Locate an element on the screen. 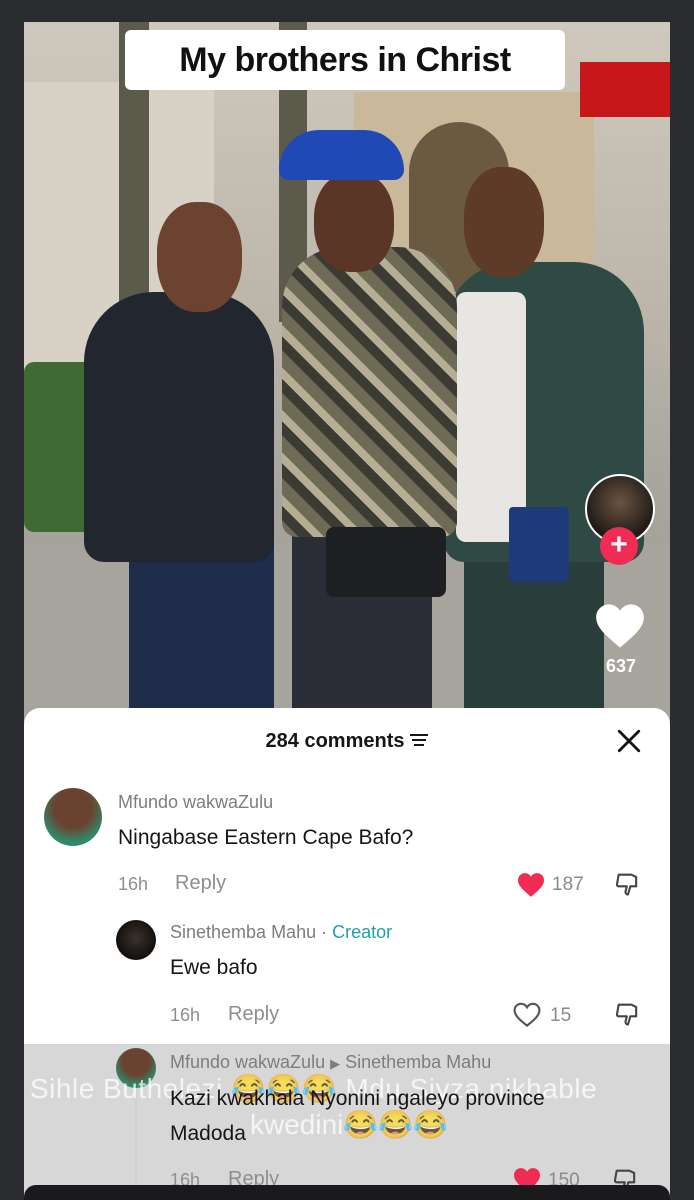  clutch-bag is located at coordinates (386, 562).